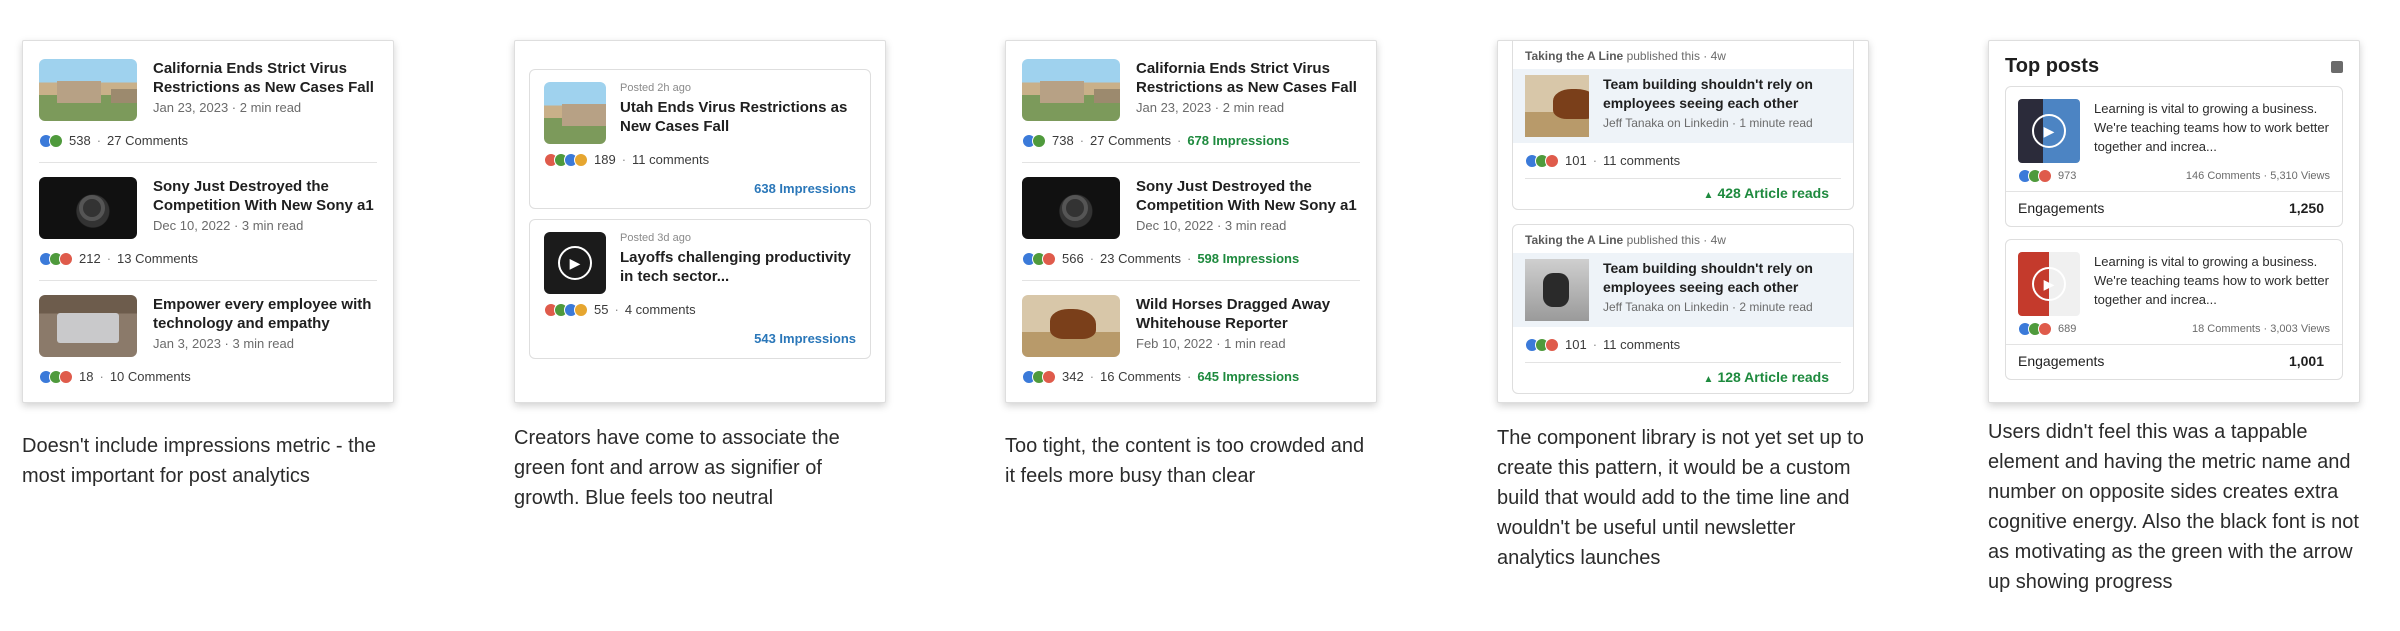  What do you see at coordinates (1238, 140) in the screenshot?
I see `impressions-count: 678 Impressions` at bounding box center [1238, 140].